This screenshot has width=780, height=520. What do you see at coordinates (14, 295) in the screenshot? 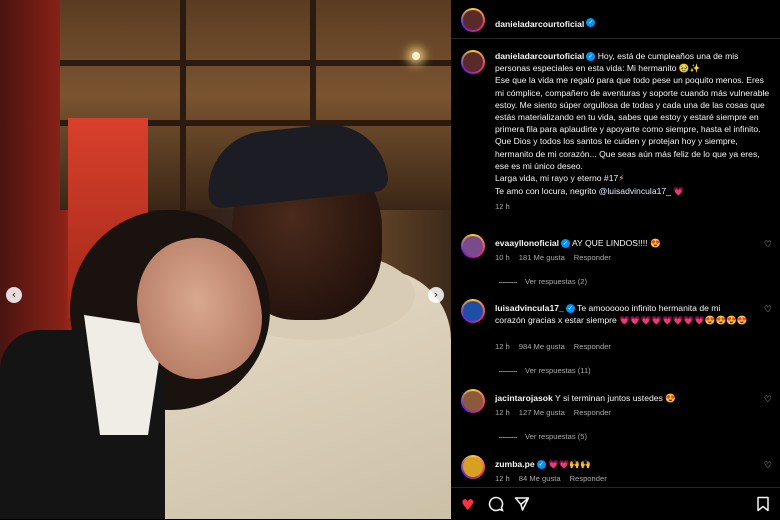
I see `chevron-left-icon: ‹` at bounding box center [14, 295].